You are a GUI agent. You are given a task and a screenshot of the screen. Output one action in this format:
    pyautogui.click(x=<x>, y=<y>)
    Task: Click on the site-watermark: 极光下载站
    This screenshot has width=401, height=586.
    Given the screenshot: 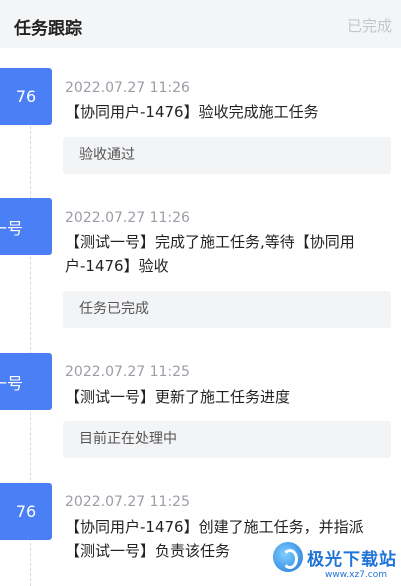 What is the action you would take?
    pyautogui.click(x=335, y=557)
    